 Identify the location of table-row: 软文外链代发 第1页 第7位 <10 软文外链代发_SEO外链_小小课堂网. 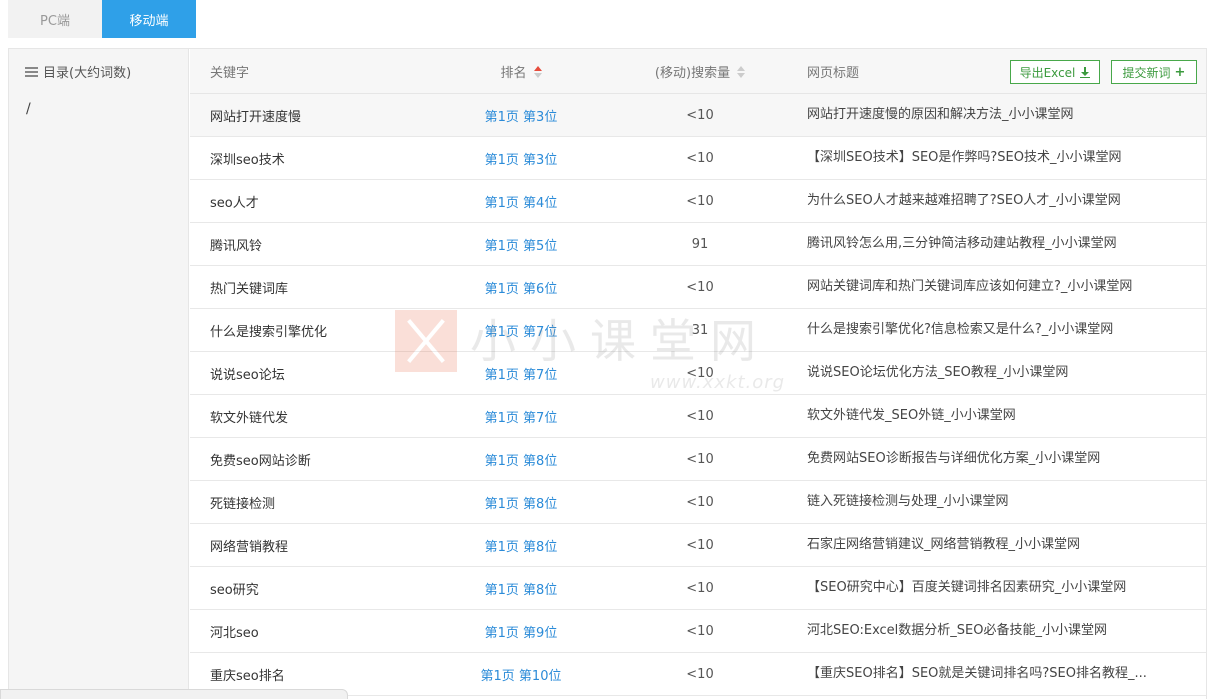
(698, 416).